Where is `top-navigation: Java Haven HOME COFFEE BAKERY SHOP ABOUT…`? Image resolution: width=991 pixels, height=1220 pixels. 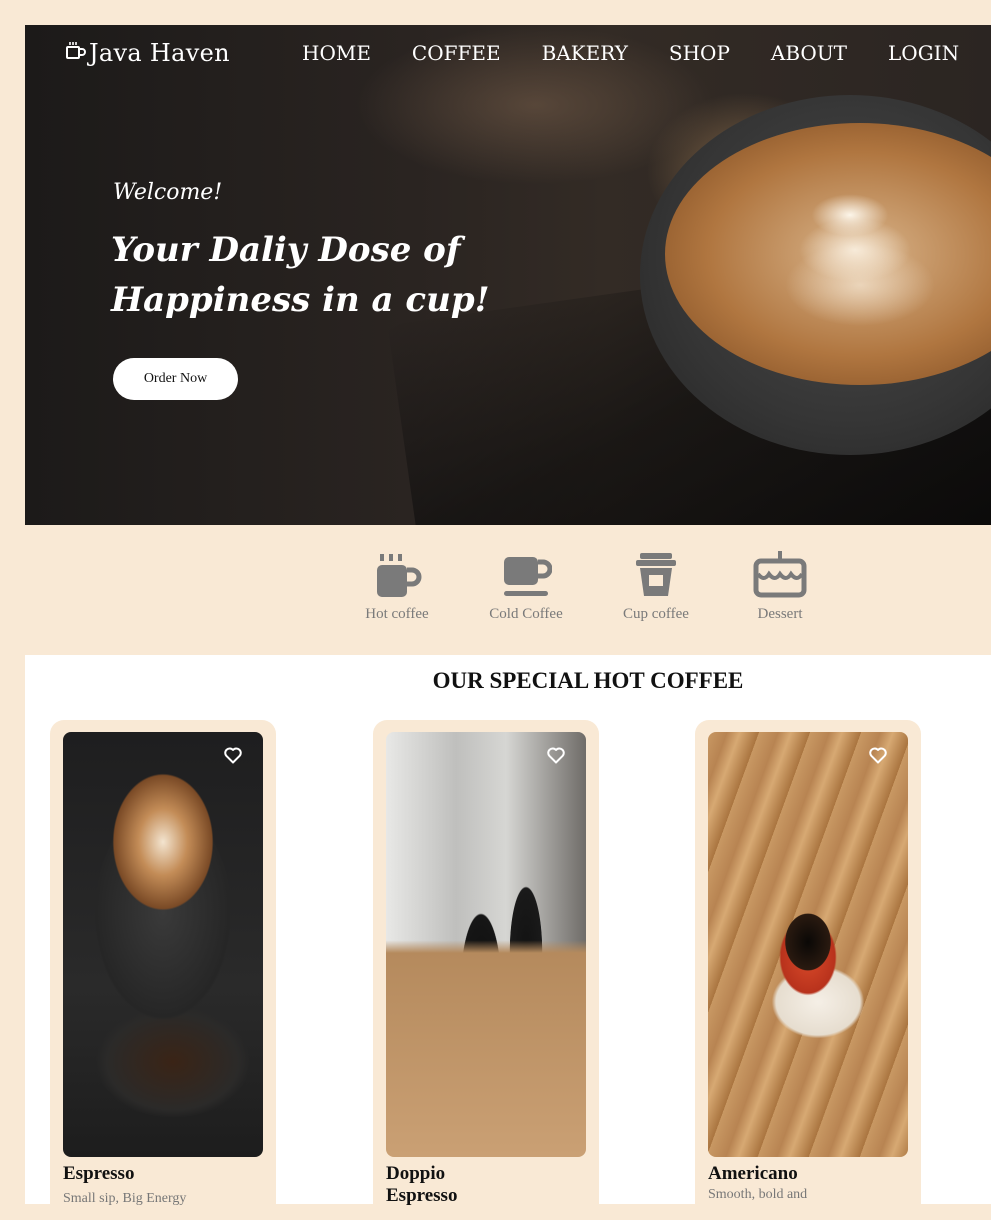
top-navigation: Java Haven HOME COFFEE BAKERY SHOP ABOUT… is located at coordinates (508, 54).